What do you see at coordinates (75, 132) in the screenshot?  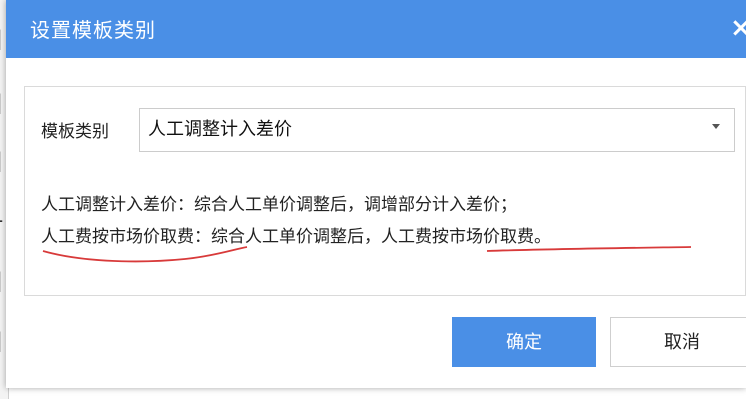 I see `category-label: 模板类别` at bounding box center [75, 132].